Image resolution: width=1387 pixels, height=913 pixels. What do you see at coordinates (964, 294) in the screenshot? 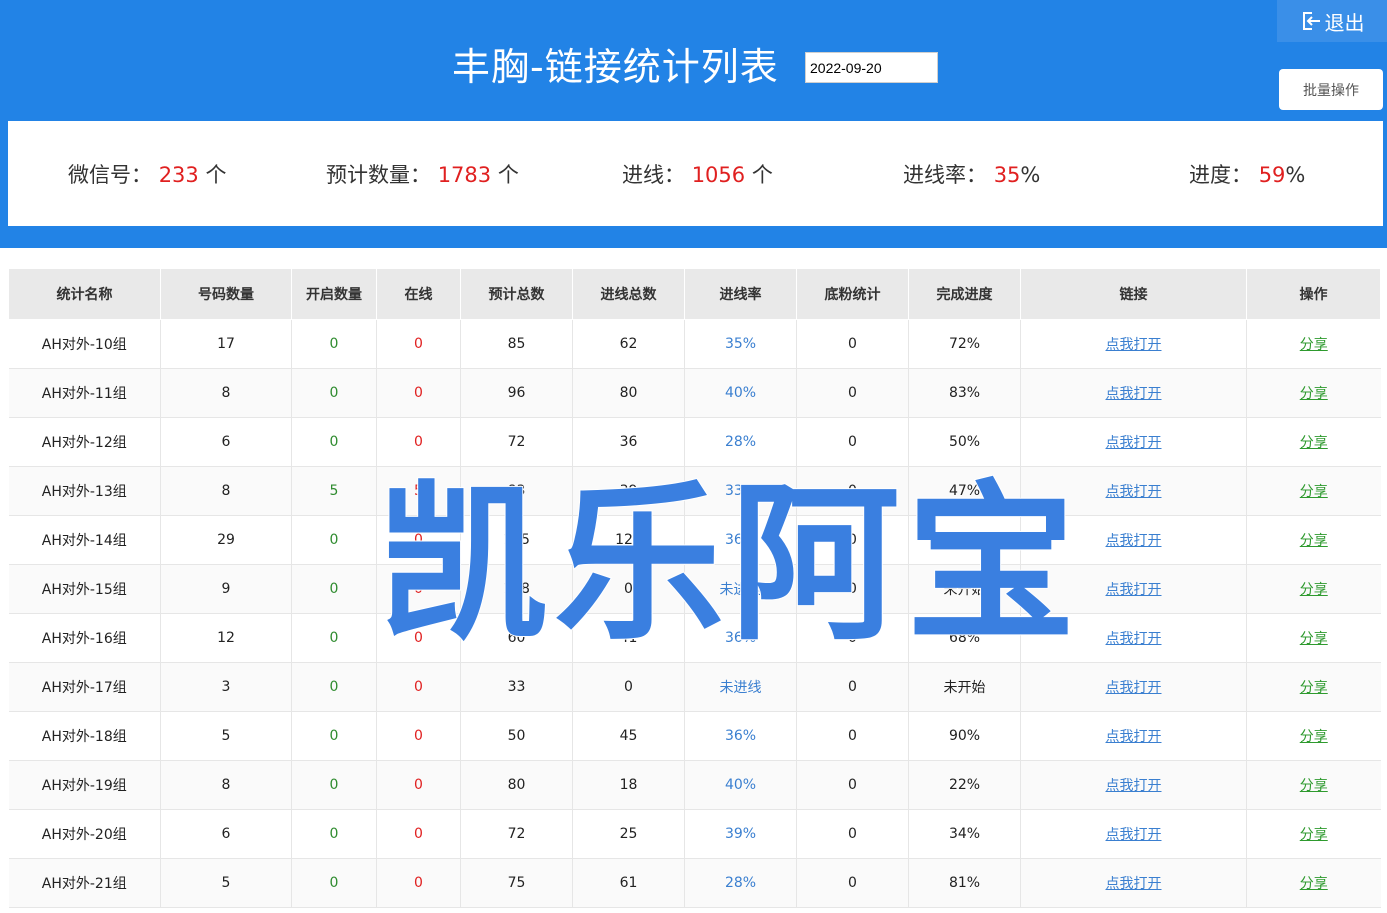
I see `column-header: 完成进度` at bounding box center [964, 294].